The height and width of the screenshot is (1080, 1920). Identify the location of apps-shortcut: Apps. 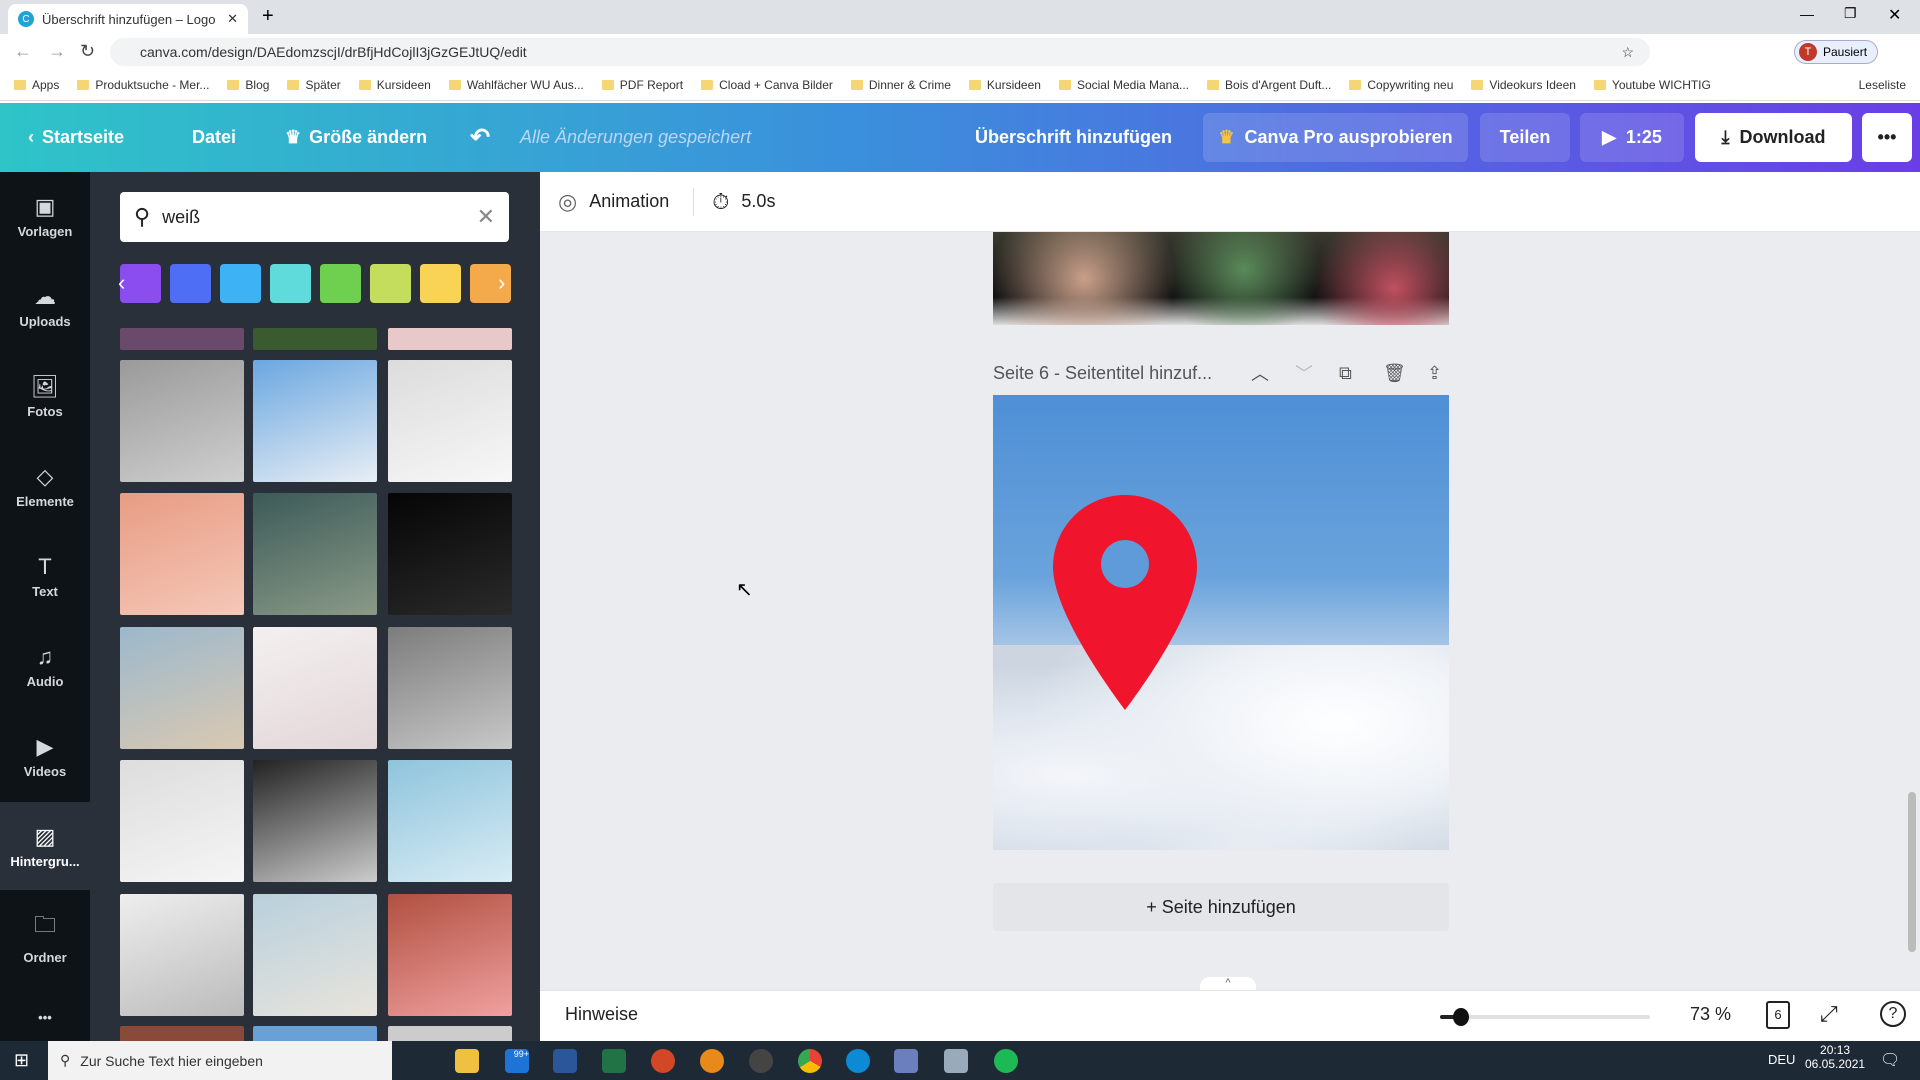
(36, 85).